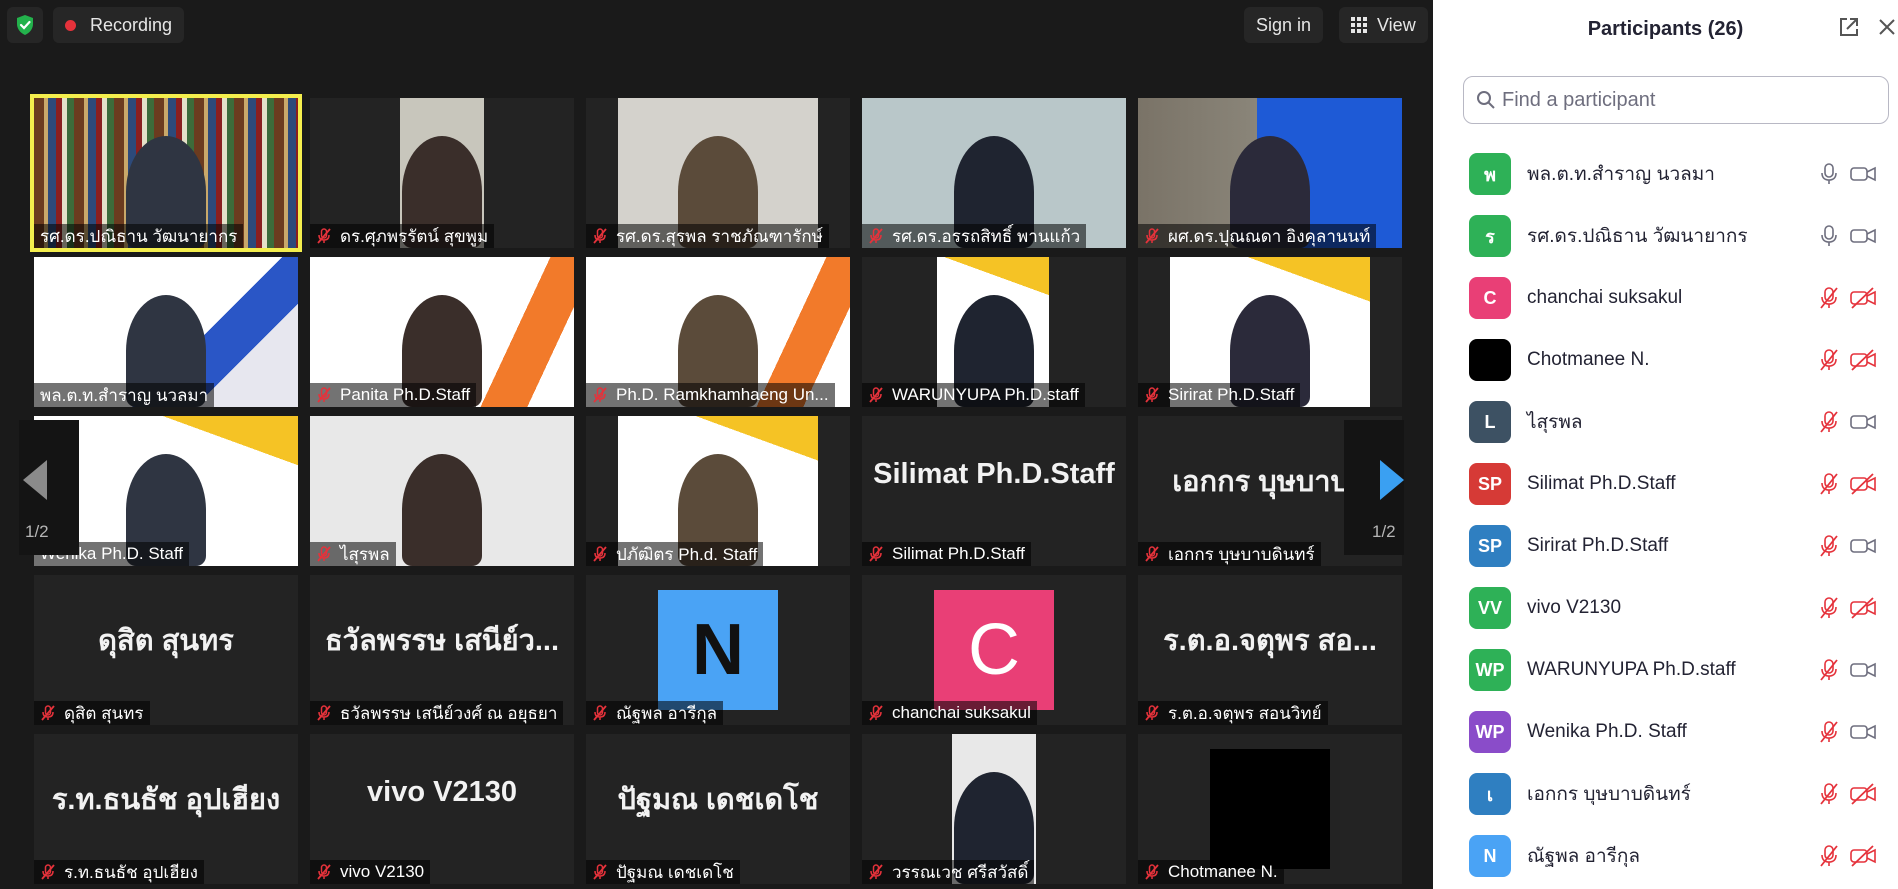 This screenshot has width=1898, height=889. What do you see at coordinates (442, 173) in the screenshot?
I see `video-tile: ดร.ศุภพรรัตน์ สุขพูม` at bounding box center [442, 173].